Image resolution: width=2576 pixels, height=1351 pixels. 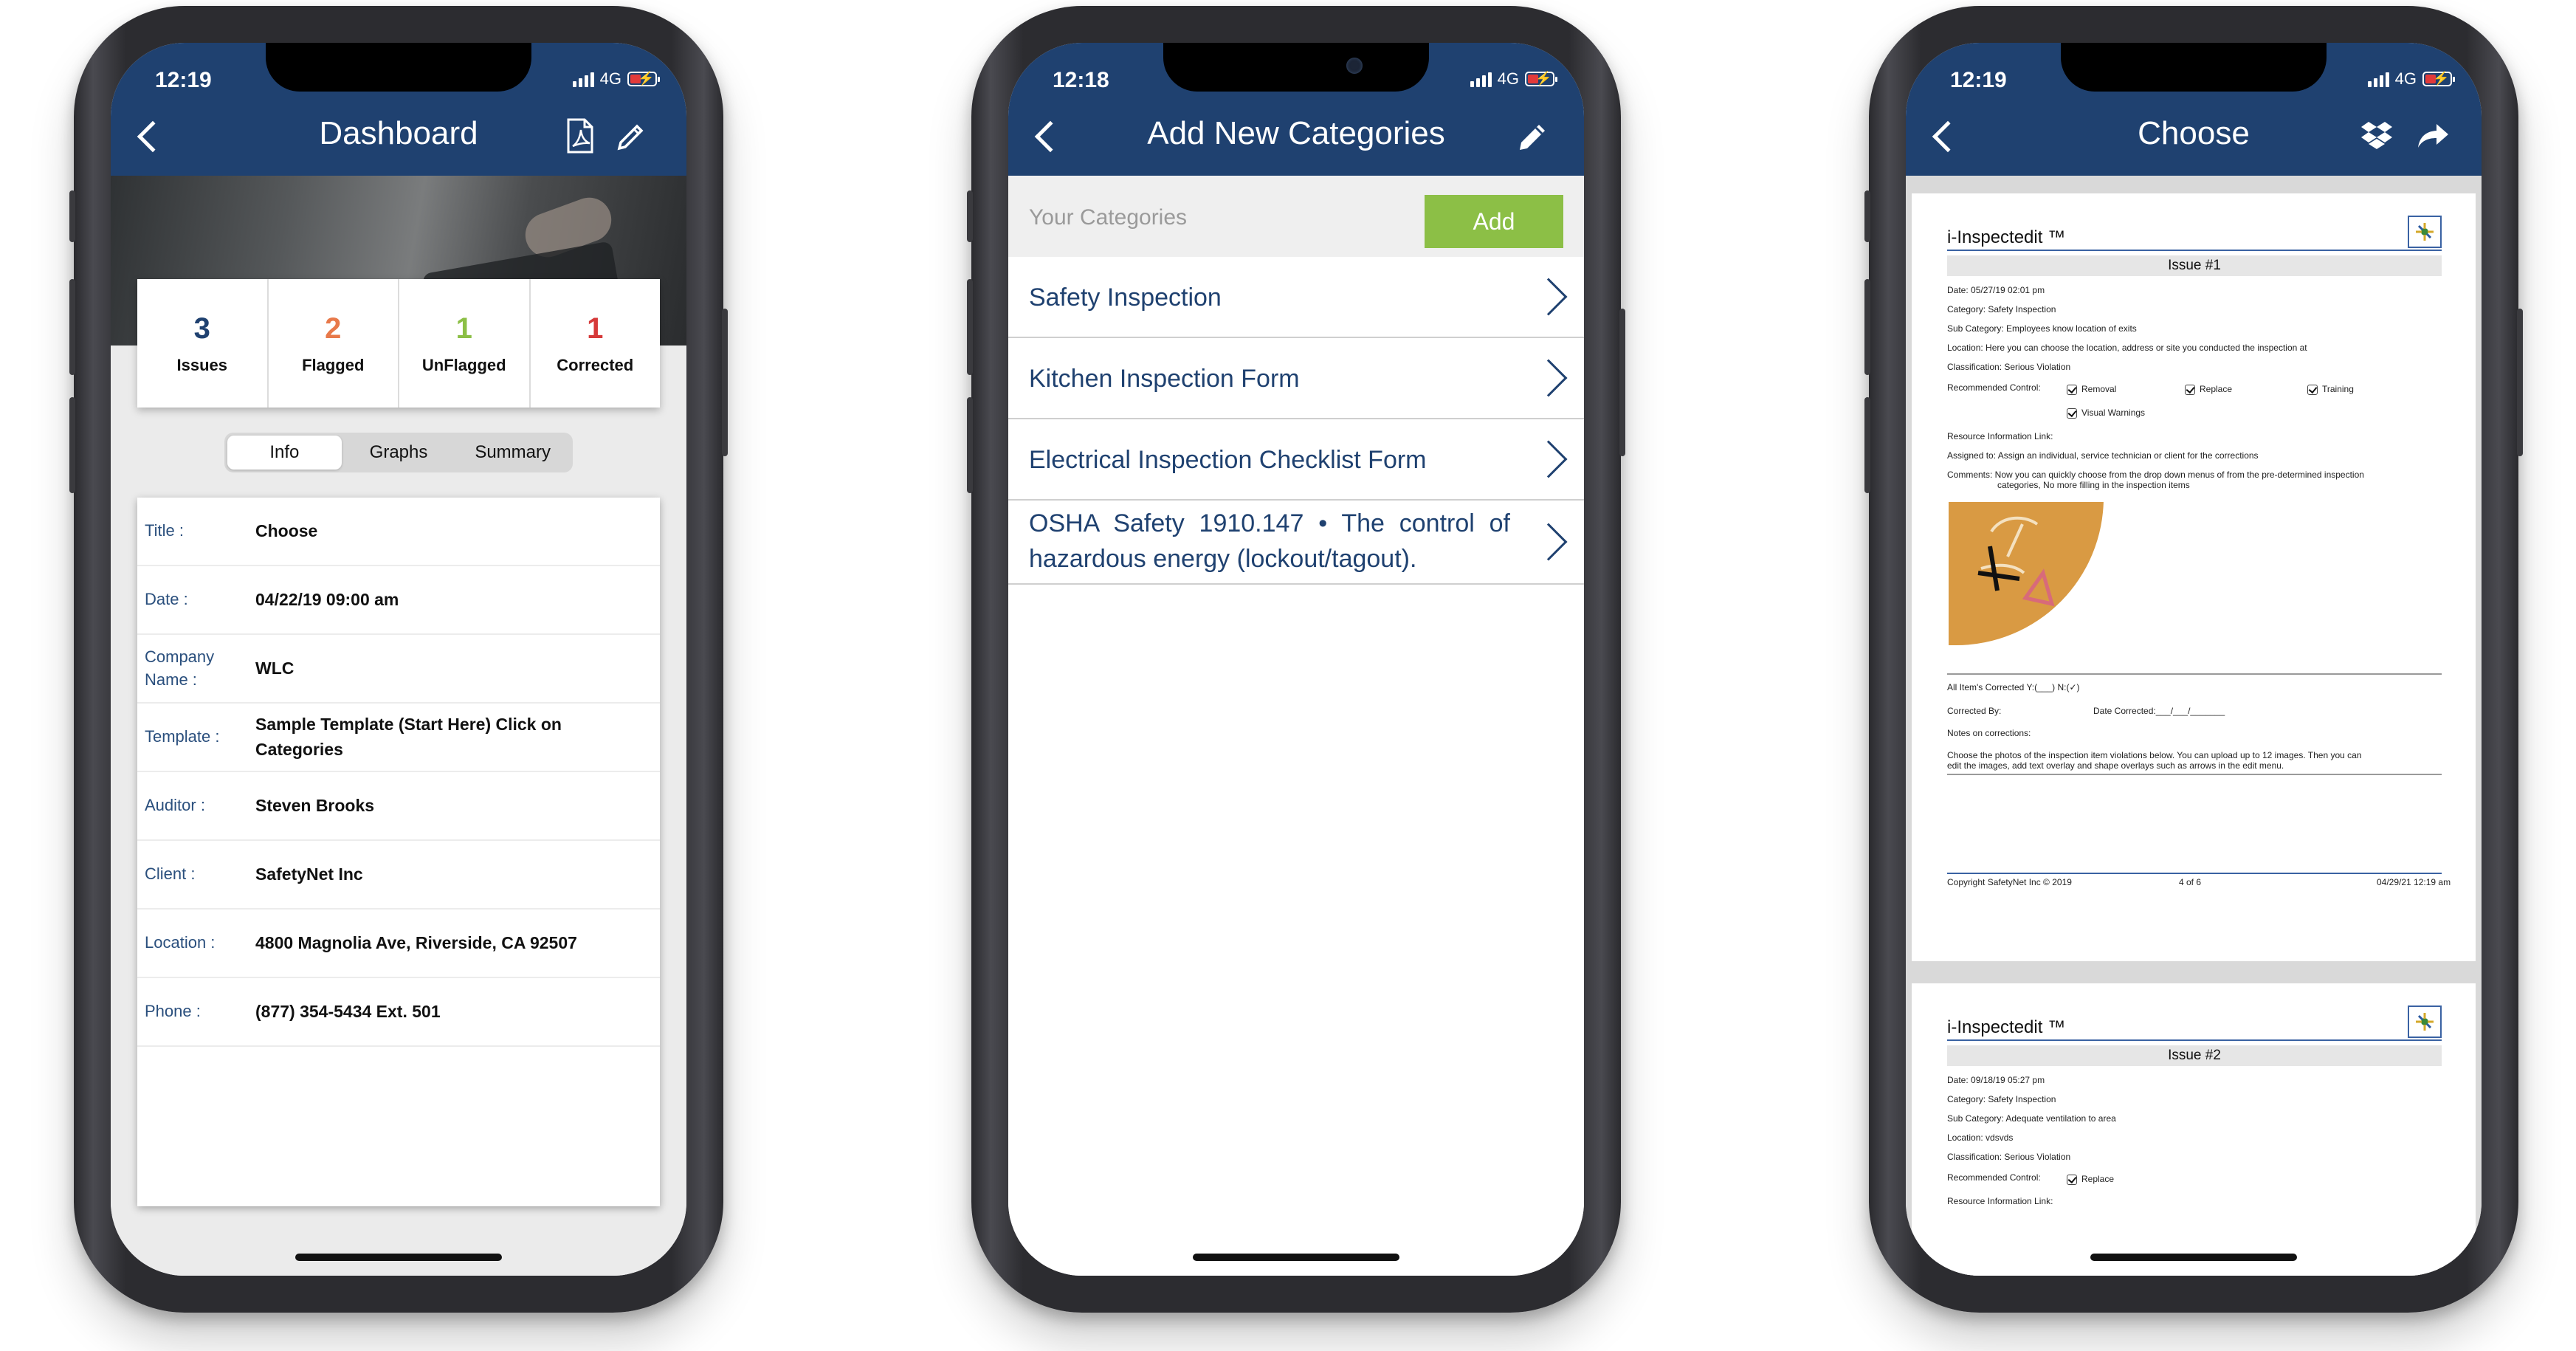 What do you see at coordinates (180, 943) in the screenshot?
I see `info-key: Location :` at bounding box center [180, 943].